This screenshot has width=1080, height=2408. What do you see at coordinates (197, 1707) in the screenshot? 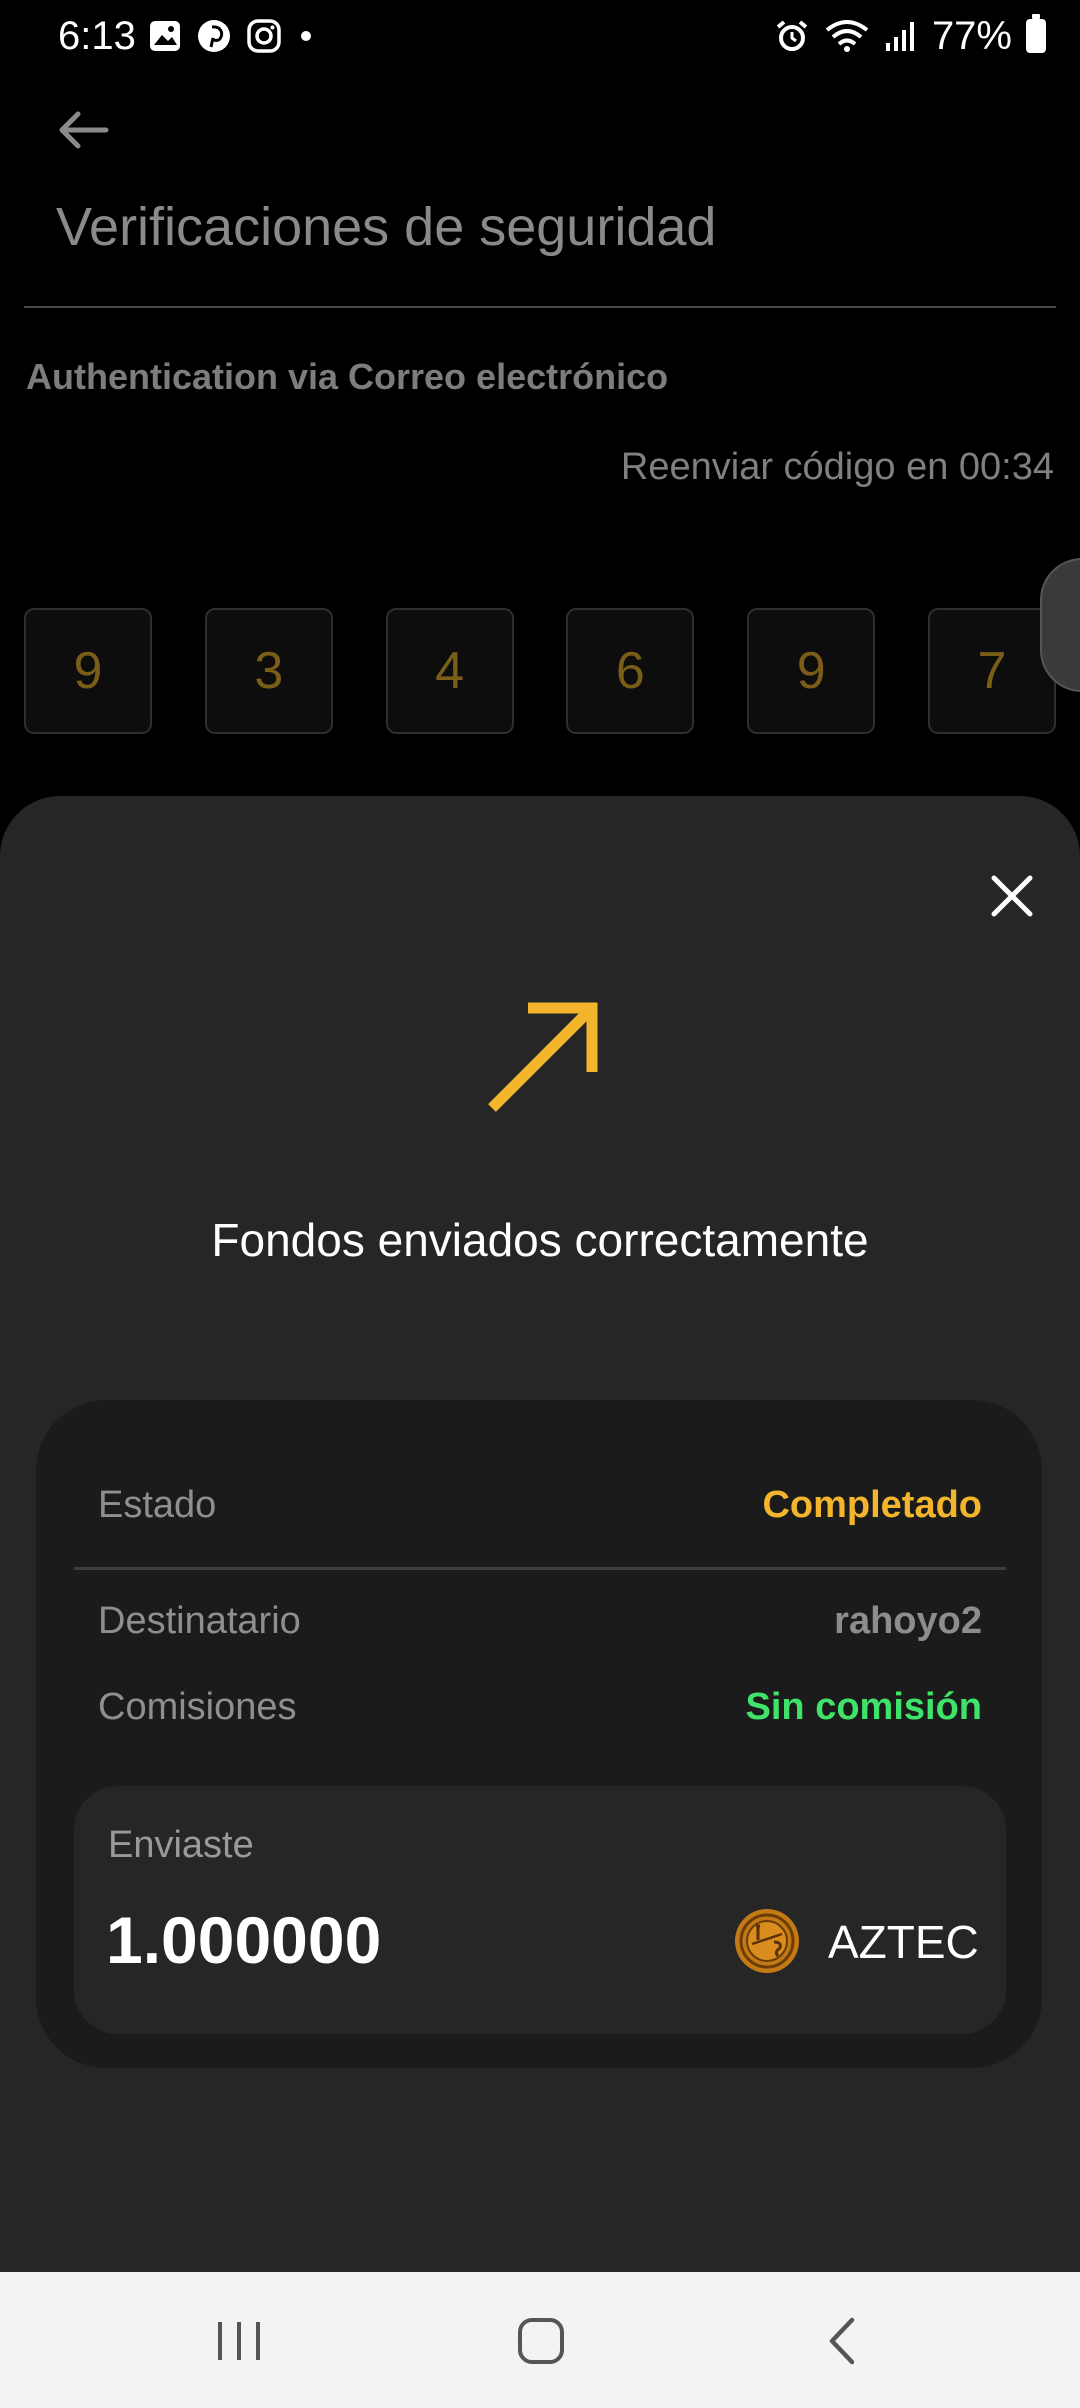
I see `fees-label: Comisiones` at bounding box center [197, 1707].